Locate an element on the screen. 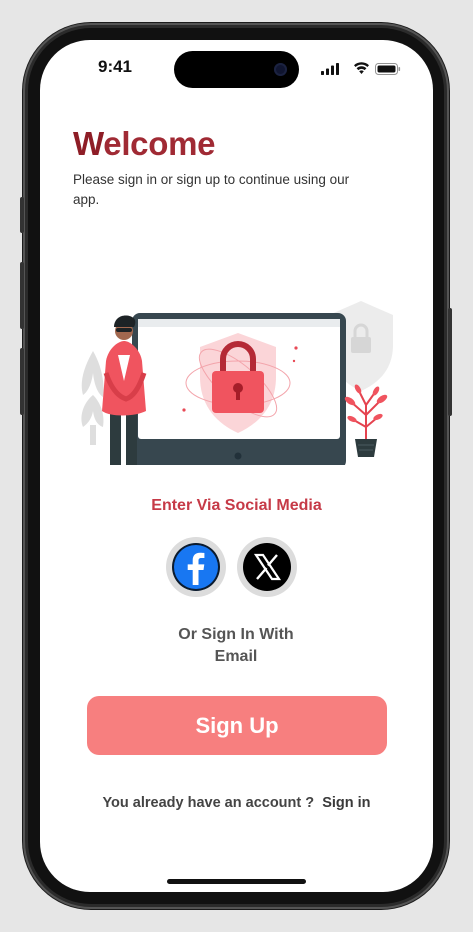 This screenshot has height=932, width=473. facebook-login-button is located at coordinates (196, 567).